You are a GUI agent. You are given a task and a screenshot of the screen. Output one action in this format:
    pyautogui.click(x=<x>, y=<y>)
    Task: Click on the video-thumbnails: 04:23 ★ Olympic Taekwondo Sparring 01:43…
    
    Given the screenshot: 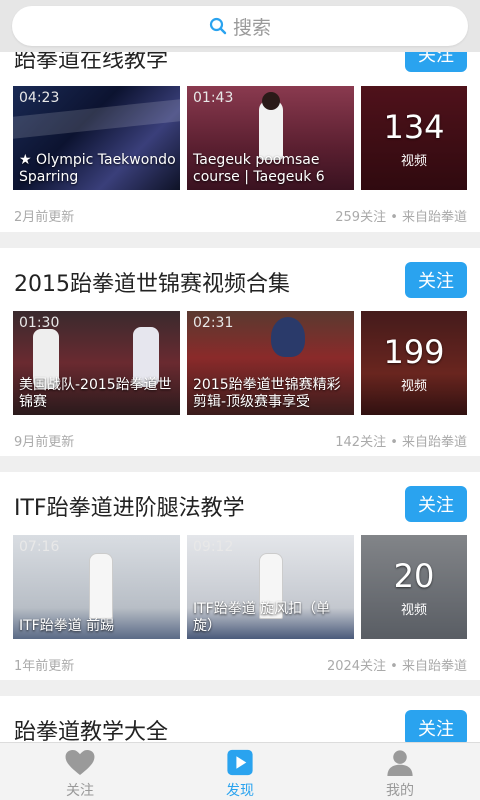 What is the action you would take?
    pyautogui.click(x=240, y=138)
    